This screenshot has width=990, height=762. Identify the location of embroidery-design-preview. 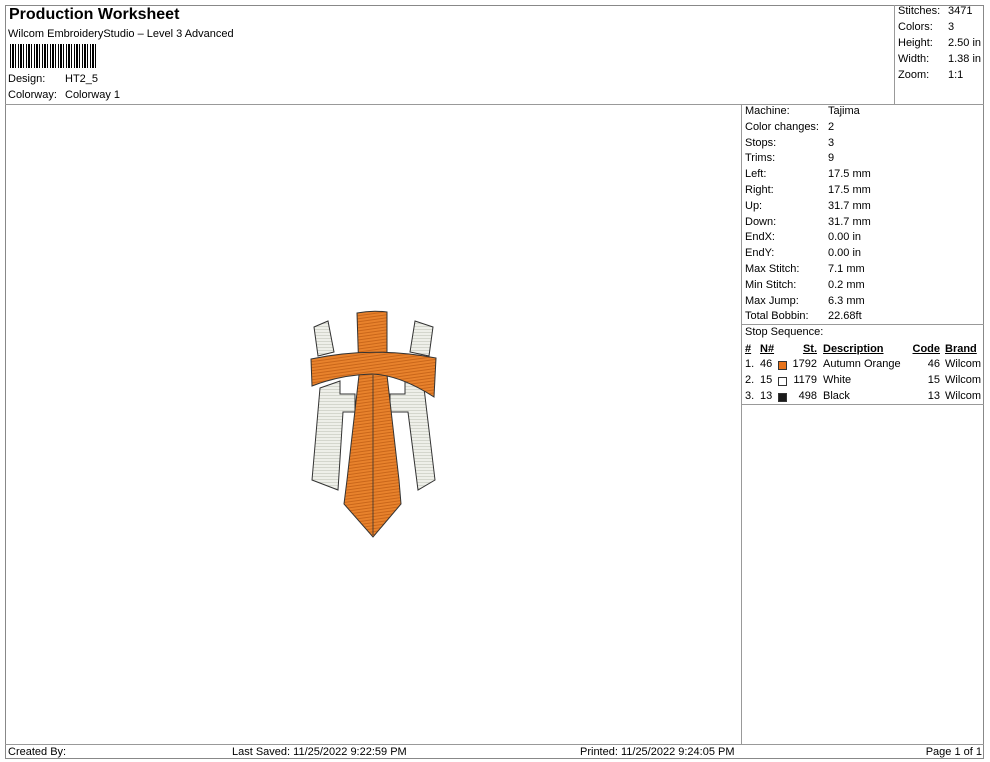
(373, 424).